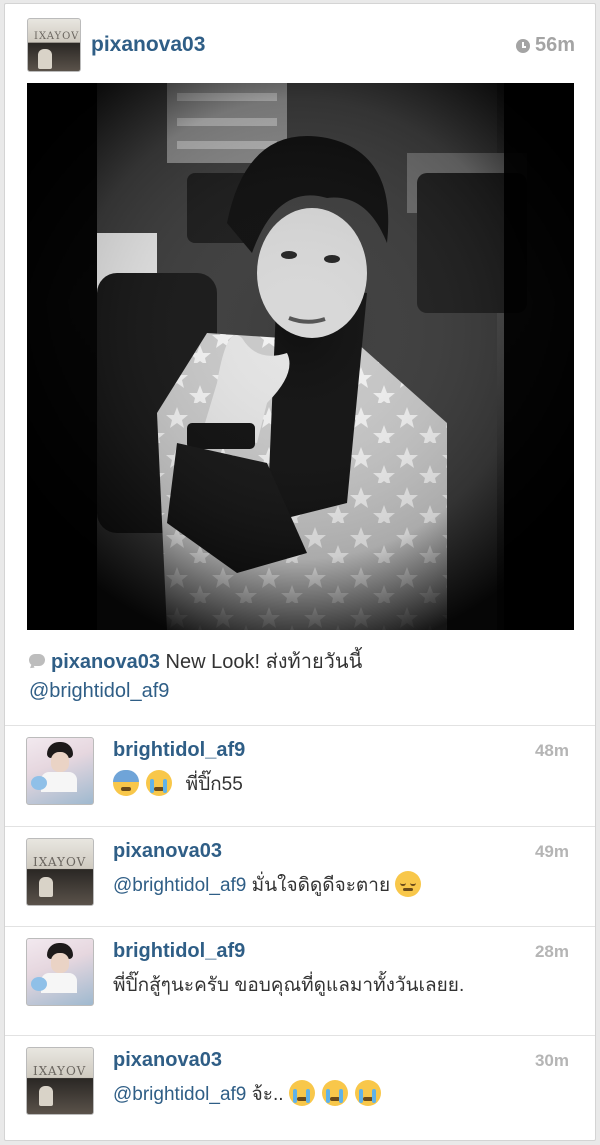 Image resolution: width=600 pixels, height=1145 pixels. I want to click on comment-text-row: พี่ปิ๊ก55, so click(178, 784).